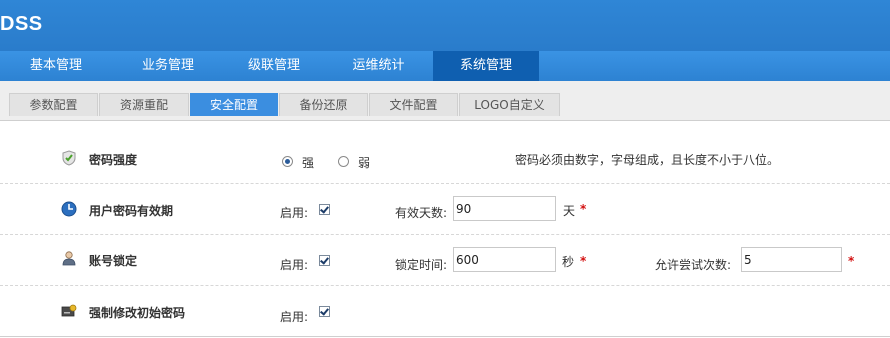 This screenshot has width=890, height=338. I want to click on expiry-days-unit: 天, so click(569, 211).